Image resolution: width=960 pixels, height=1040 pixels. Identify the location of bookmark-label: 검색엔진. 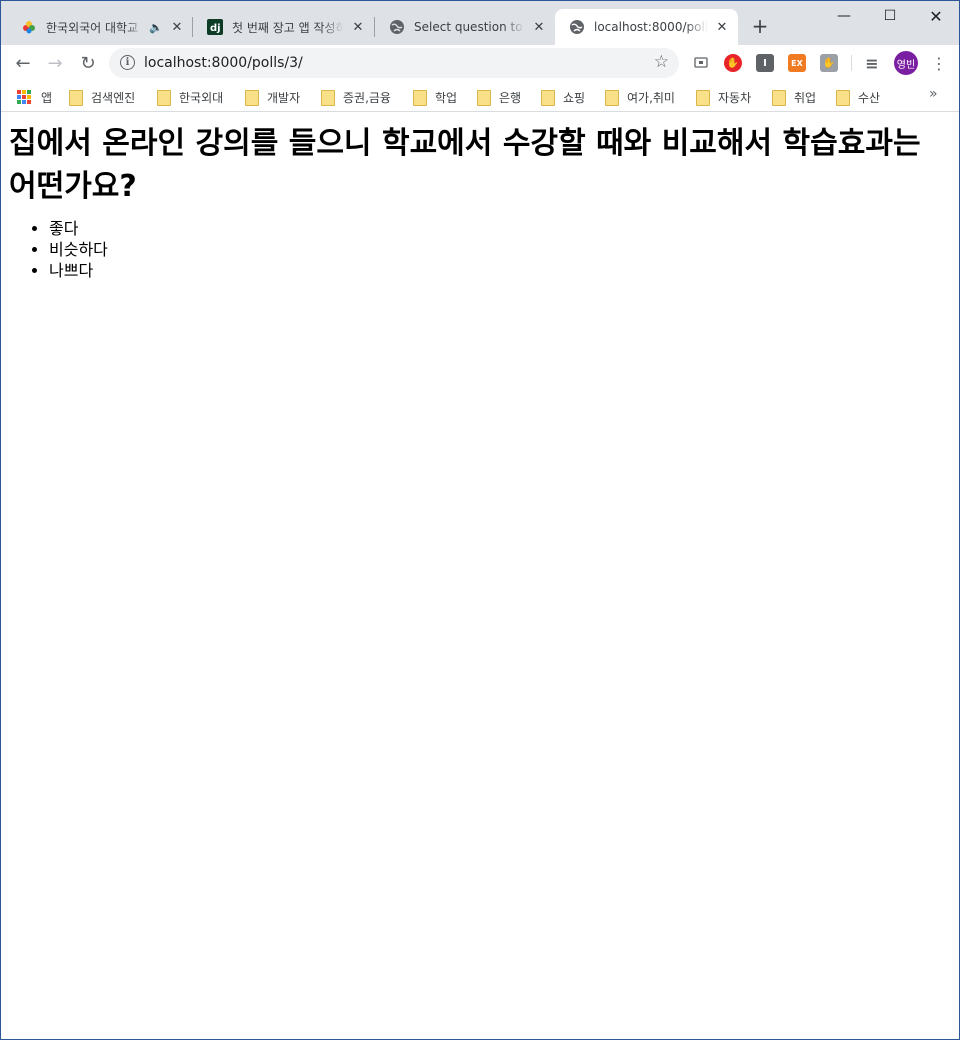
(113, 97).